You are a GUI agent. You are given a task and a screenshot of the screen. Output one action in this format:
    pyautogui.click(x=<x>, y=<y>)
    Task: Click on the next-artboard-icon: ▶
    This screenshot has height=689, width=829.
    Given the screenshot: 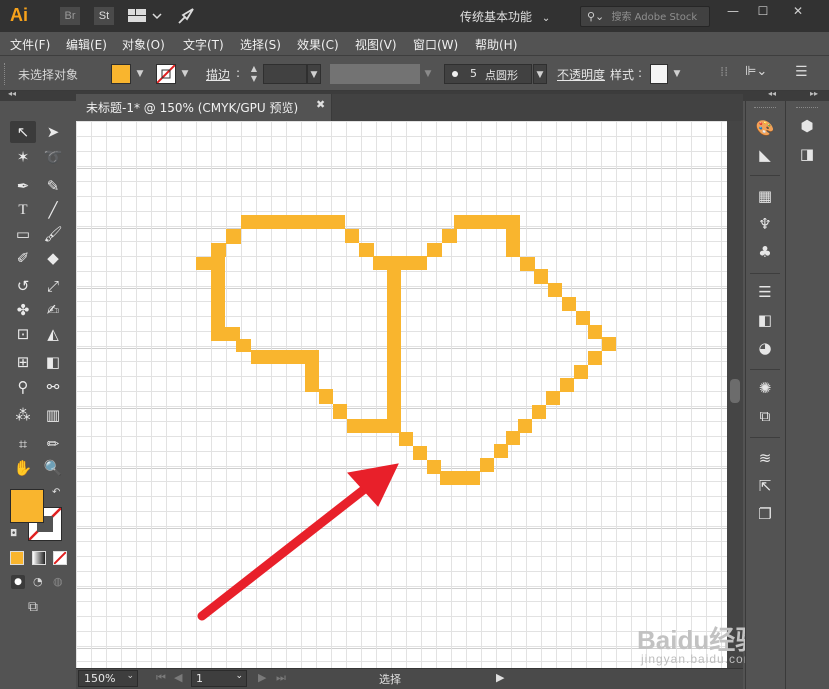 What is the action you would take?
    pyautogui.click(x=262, y=677)
    